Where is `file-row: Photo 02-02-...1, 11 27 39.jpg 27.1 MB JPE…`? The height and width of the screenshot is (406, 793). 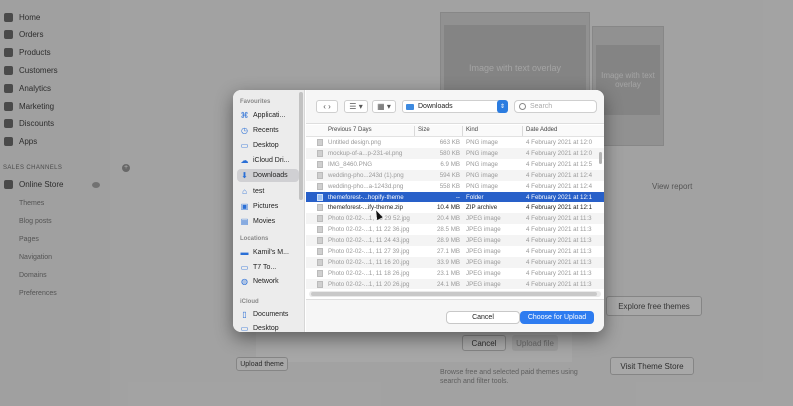
file-row: Photo 02-02-...1, 11 27 39.jpg 27.1 MB JPE… is located at coordinates (455, 251).